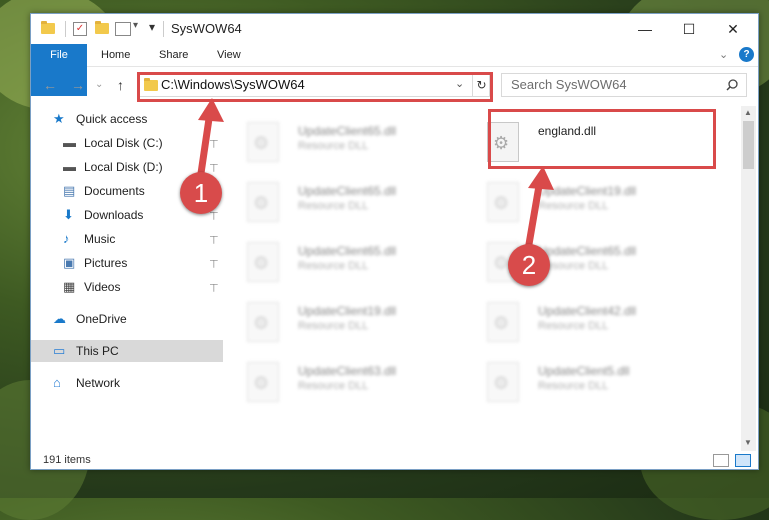 The width and height of the screenshot is (769, 520). What do you see at coordinates (205, 146) in the screenshot?
I see `arrow-1-shaft` at bounding box center [205, 146].